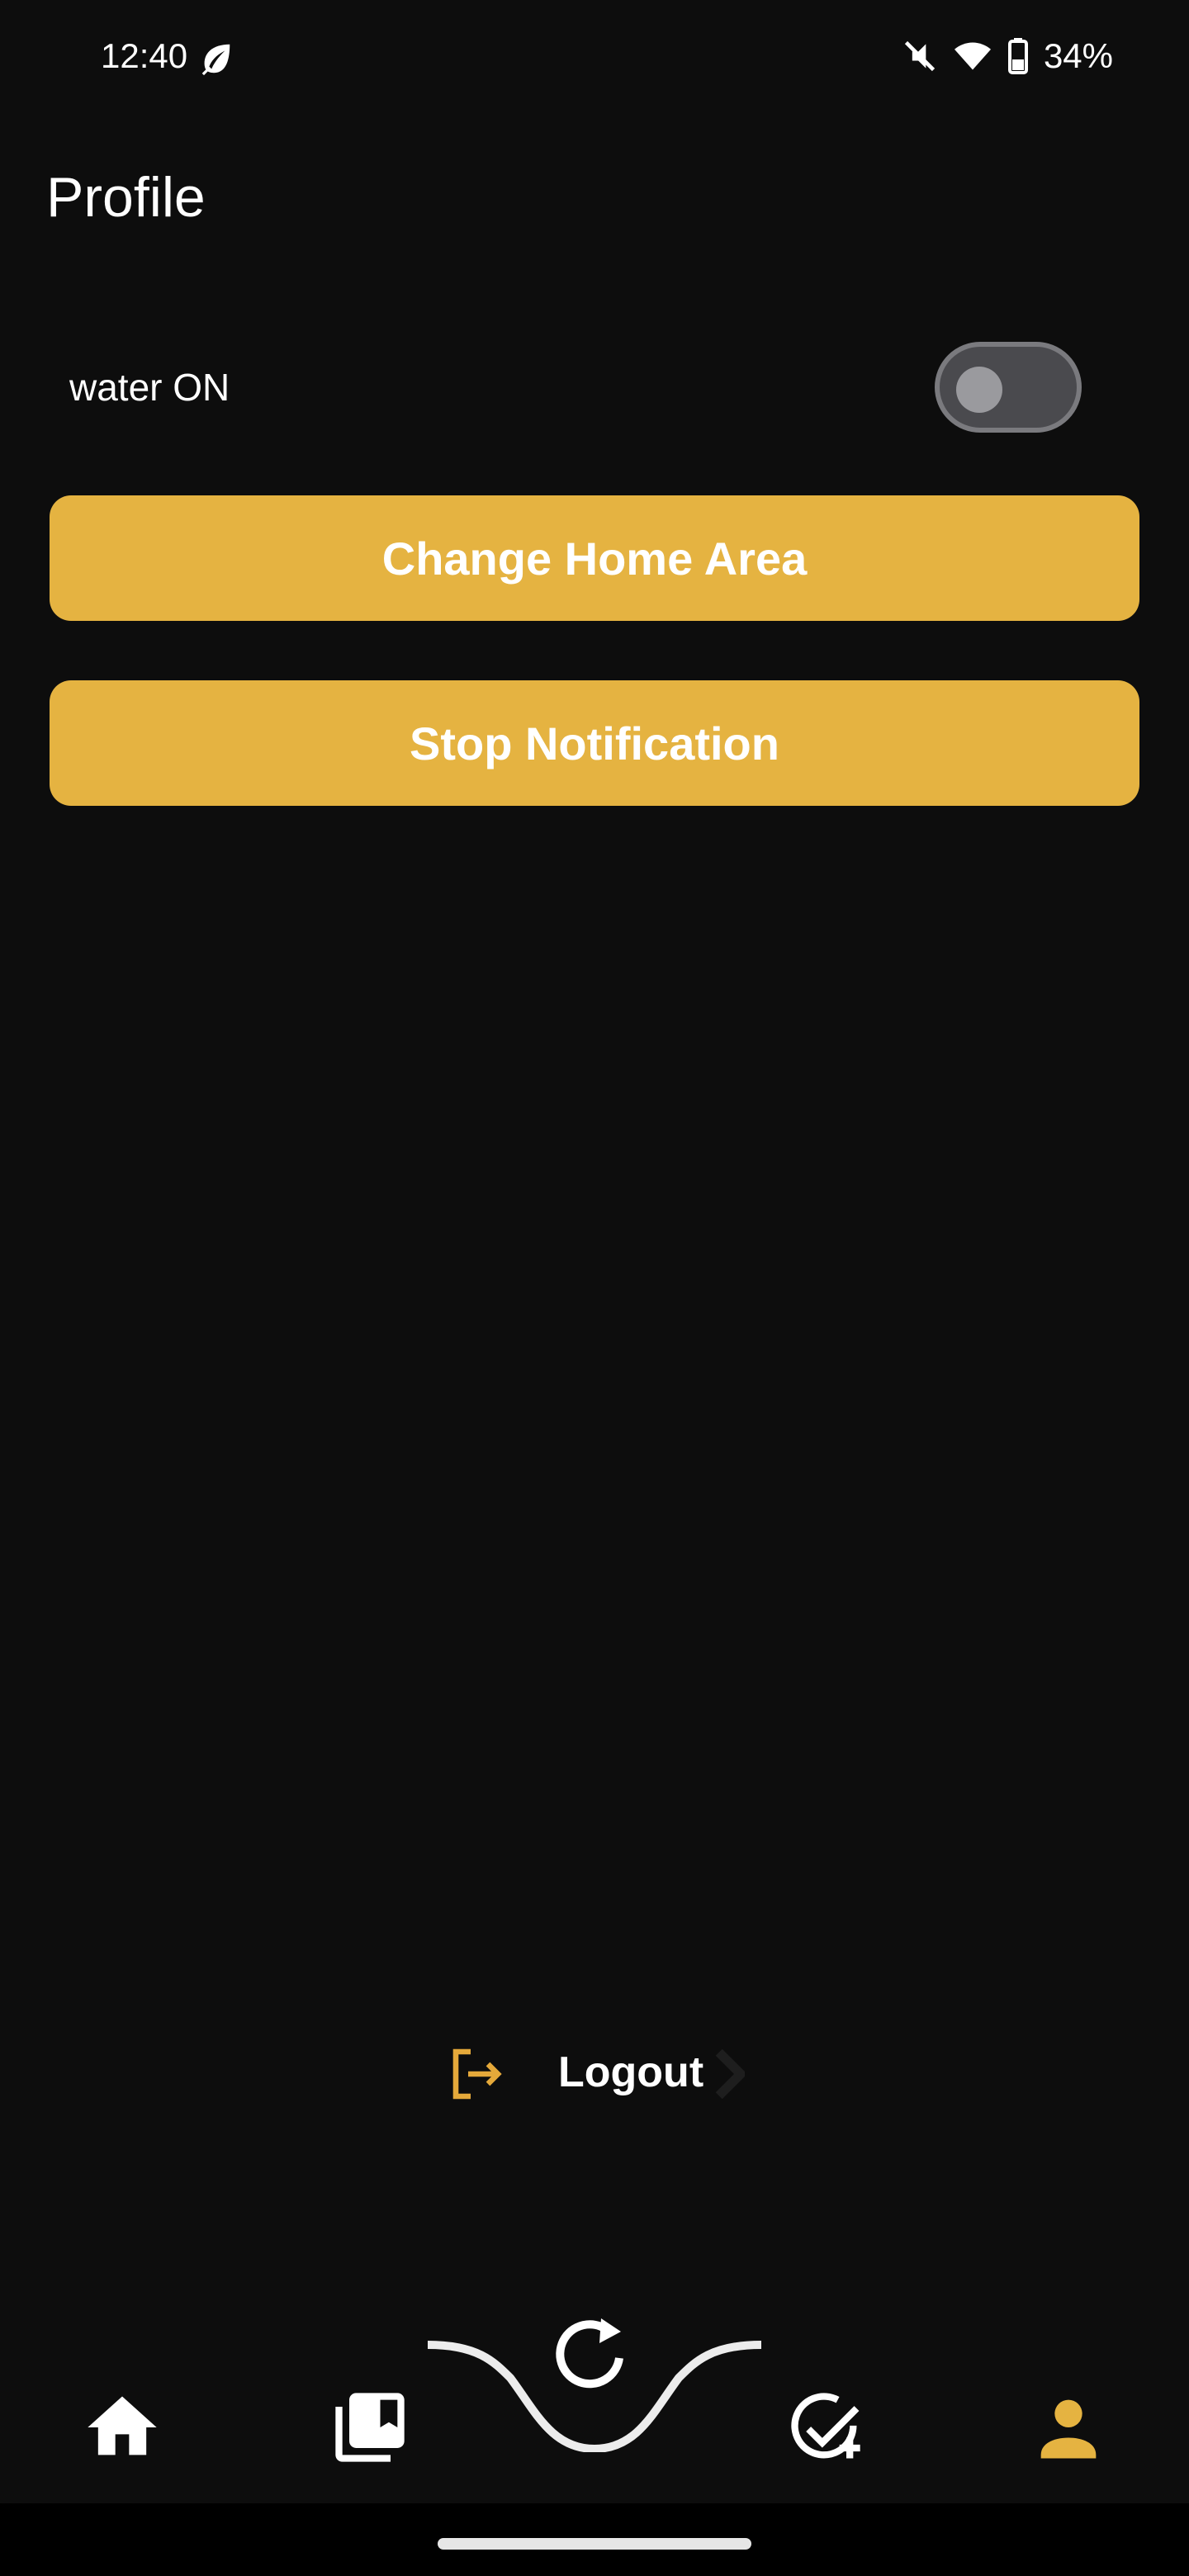 The height and width of the screenshot is (2576, 1189). What do you see at coordinates (370, 2427) in the screenshot?
I see `library-icon` at bounding box center [370, 2427].